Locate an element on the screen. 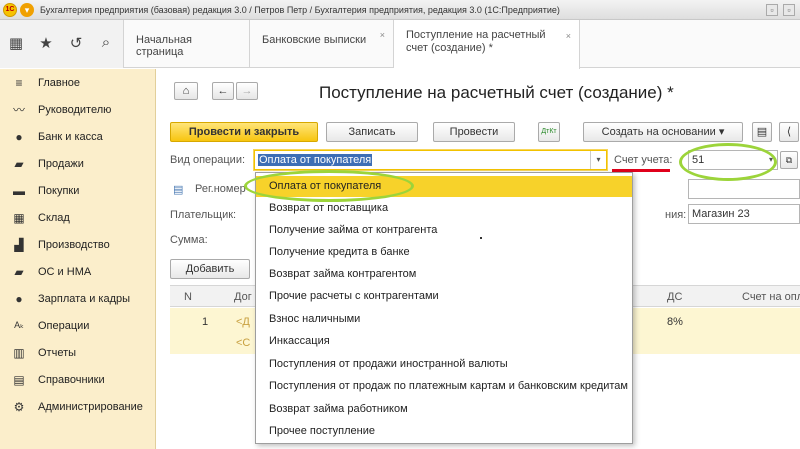  create-based-on-label: Создать на основании is located at coordinates (658, 132).